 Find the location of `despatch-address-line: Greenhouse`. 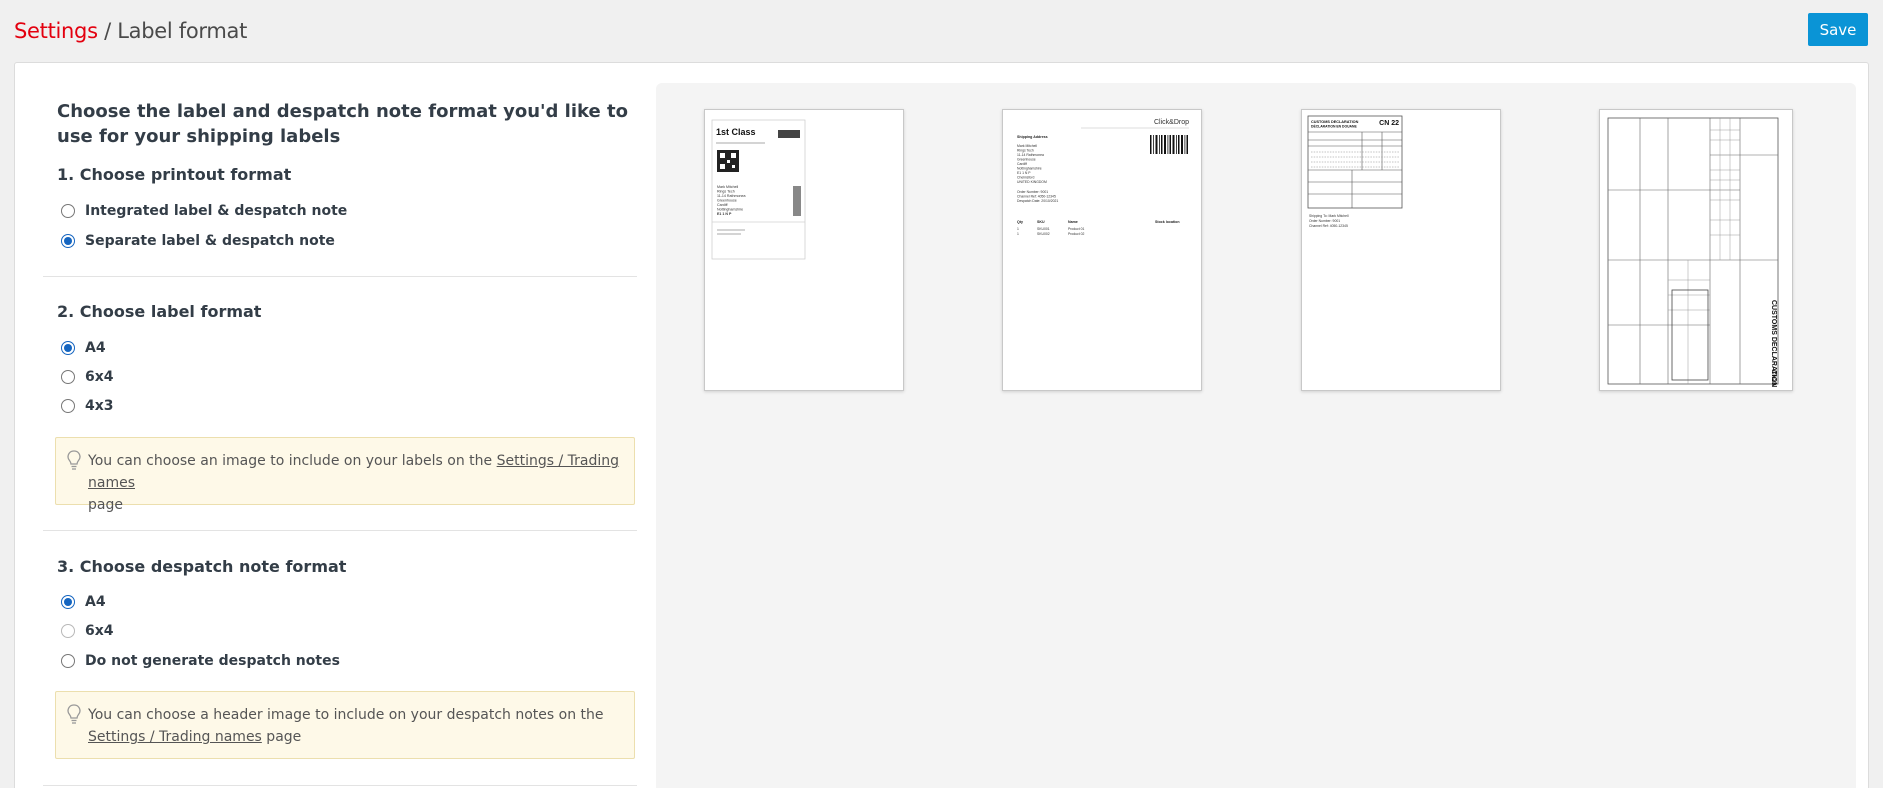

despatch-address-line: Greenhouse is located at coordinates (1026, 160).